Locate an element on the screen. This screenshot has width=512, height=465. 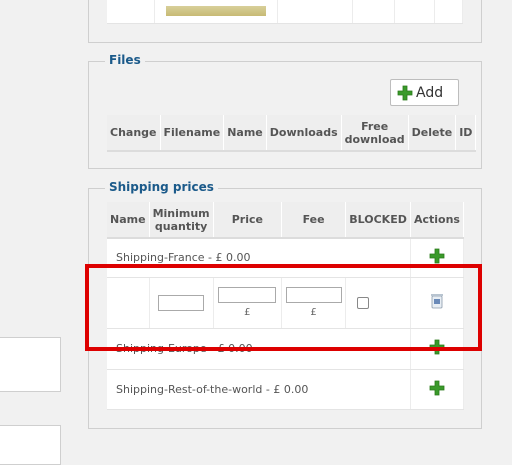
add-file-button: Add is located at coordinates (424, 92).